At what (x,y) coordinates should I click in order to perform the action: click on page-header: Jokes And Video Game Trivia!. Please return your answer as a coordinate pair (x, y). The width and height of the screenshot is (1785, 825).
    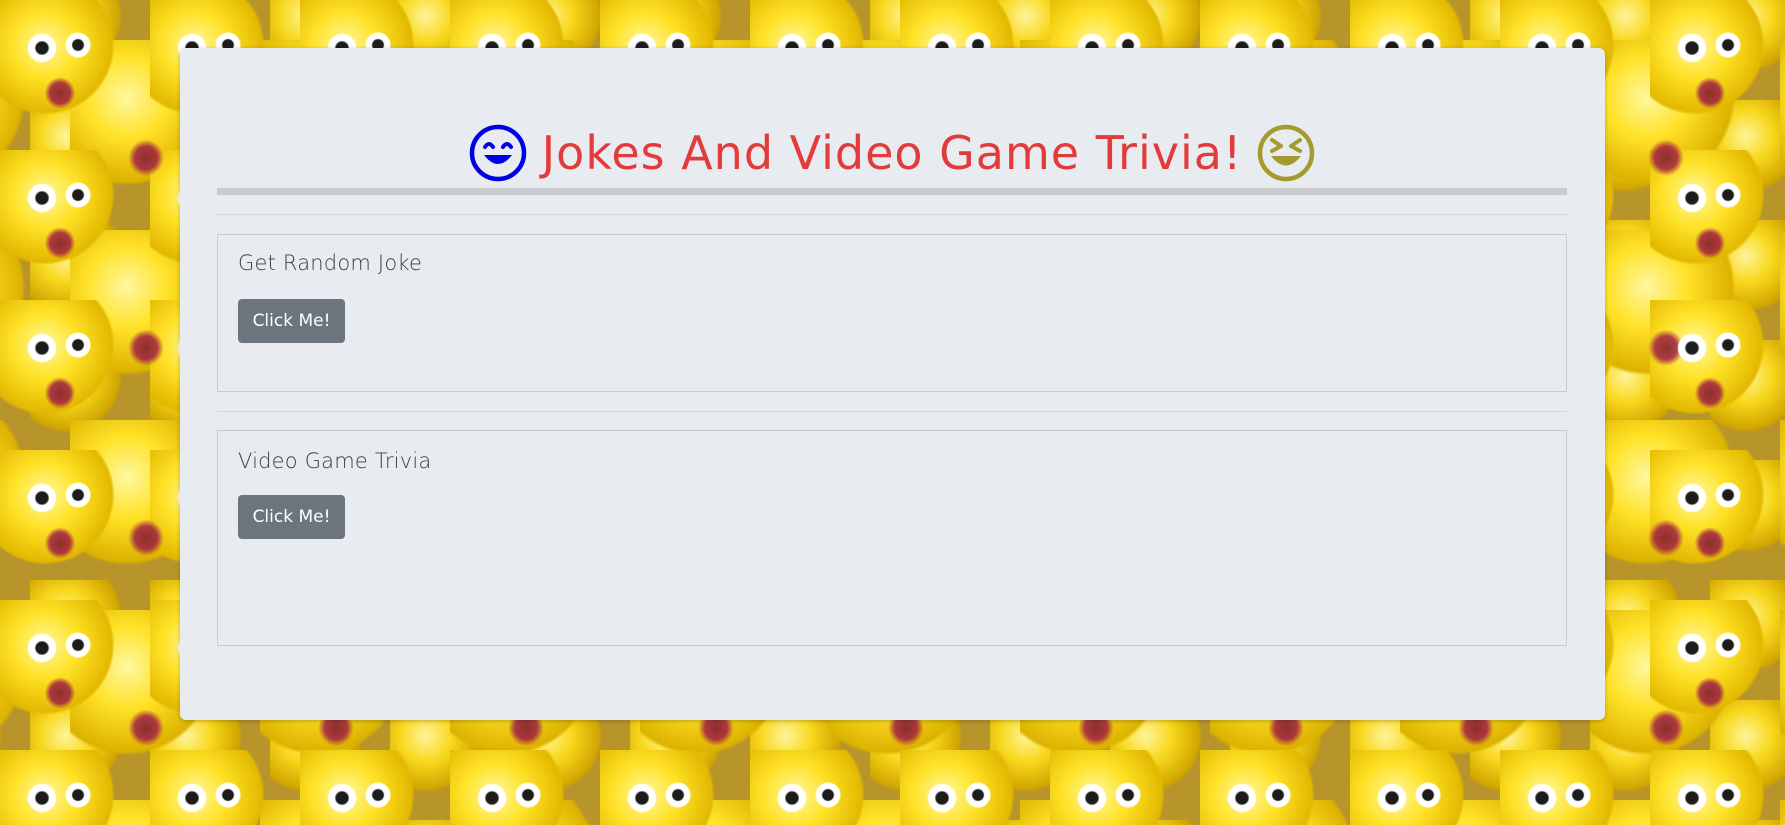
    Looking at the image, I should click on (892, 153).